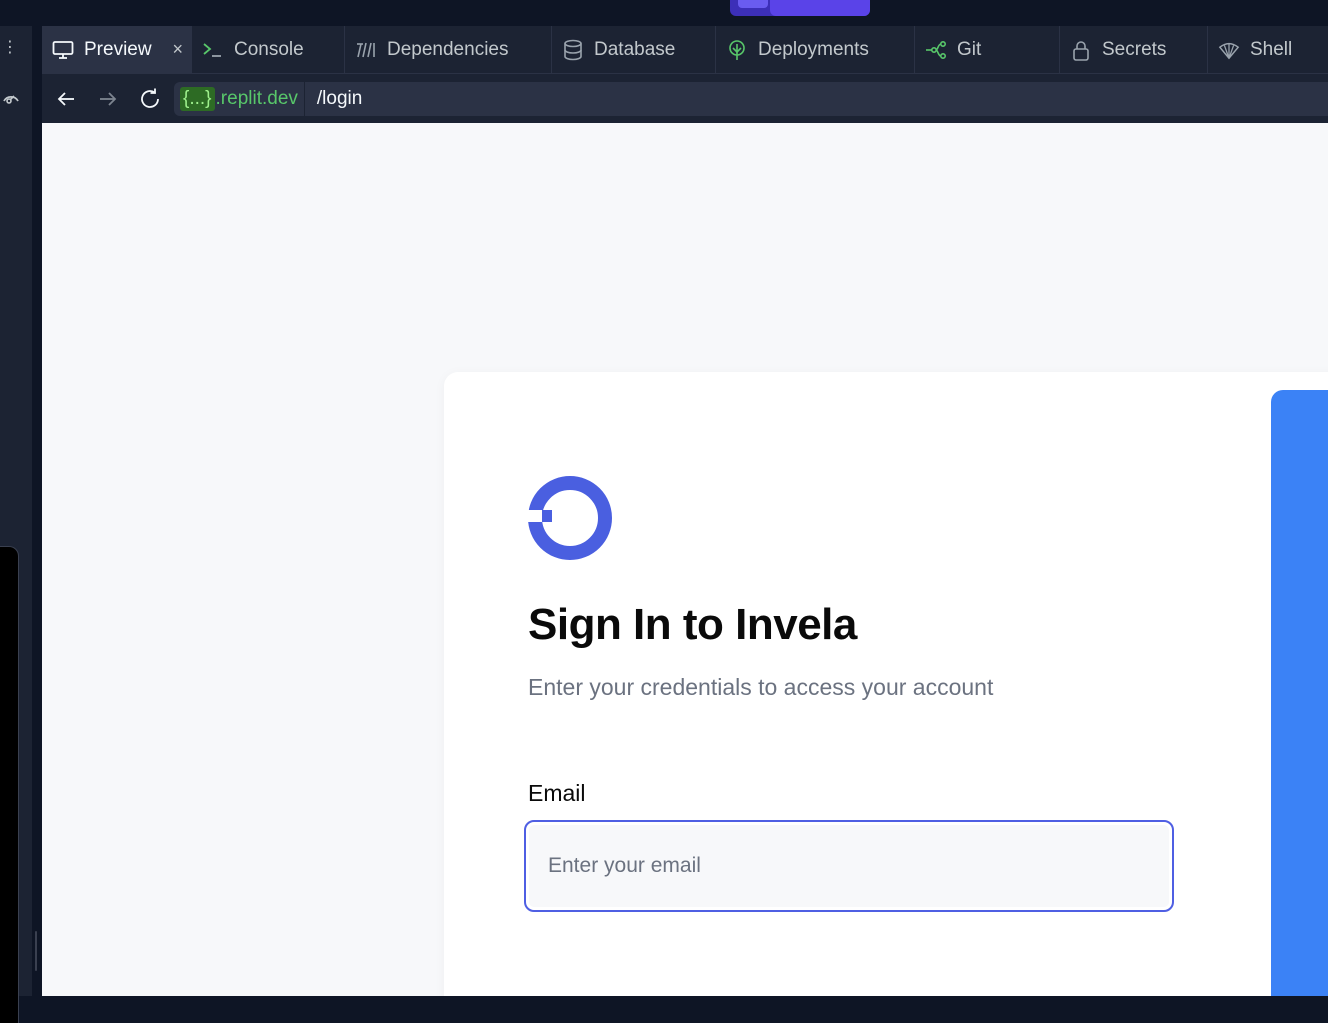  I want to click on close-icon: ×, so click(177, 49).